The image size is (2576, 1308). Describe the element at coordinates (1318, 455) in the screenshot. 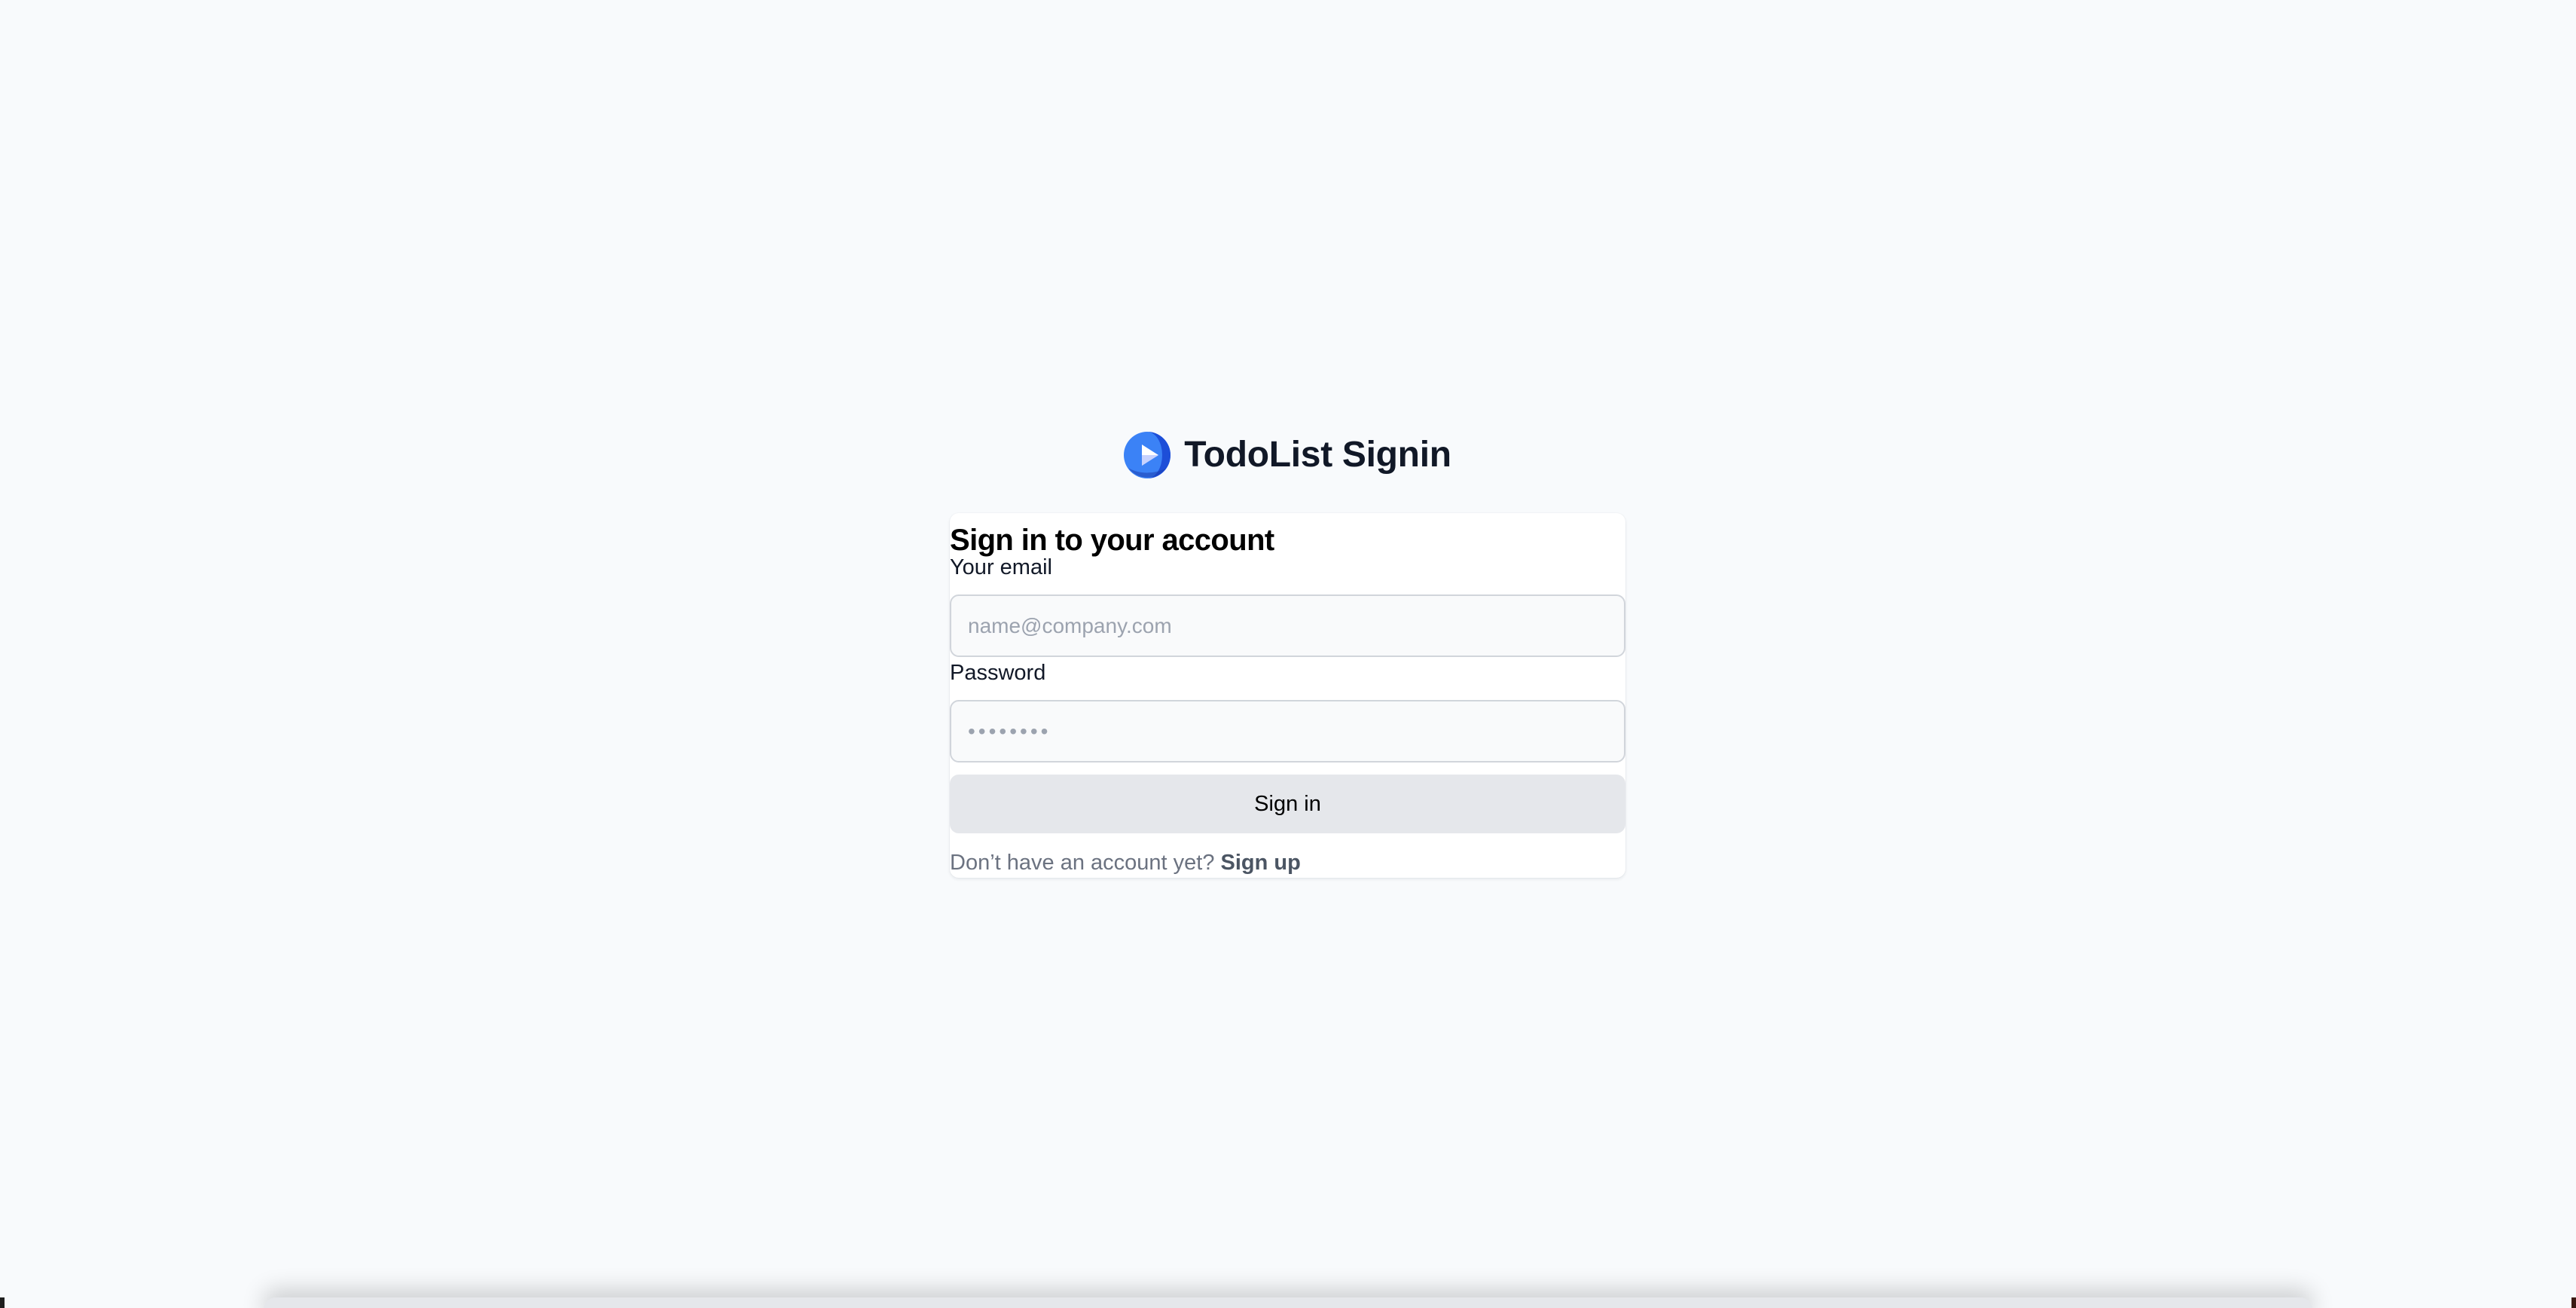

I see `brand-title: TodoList Signin` at that location.